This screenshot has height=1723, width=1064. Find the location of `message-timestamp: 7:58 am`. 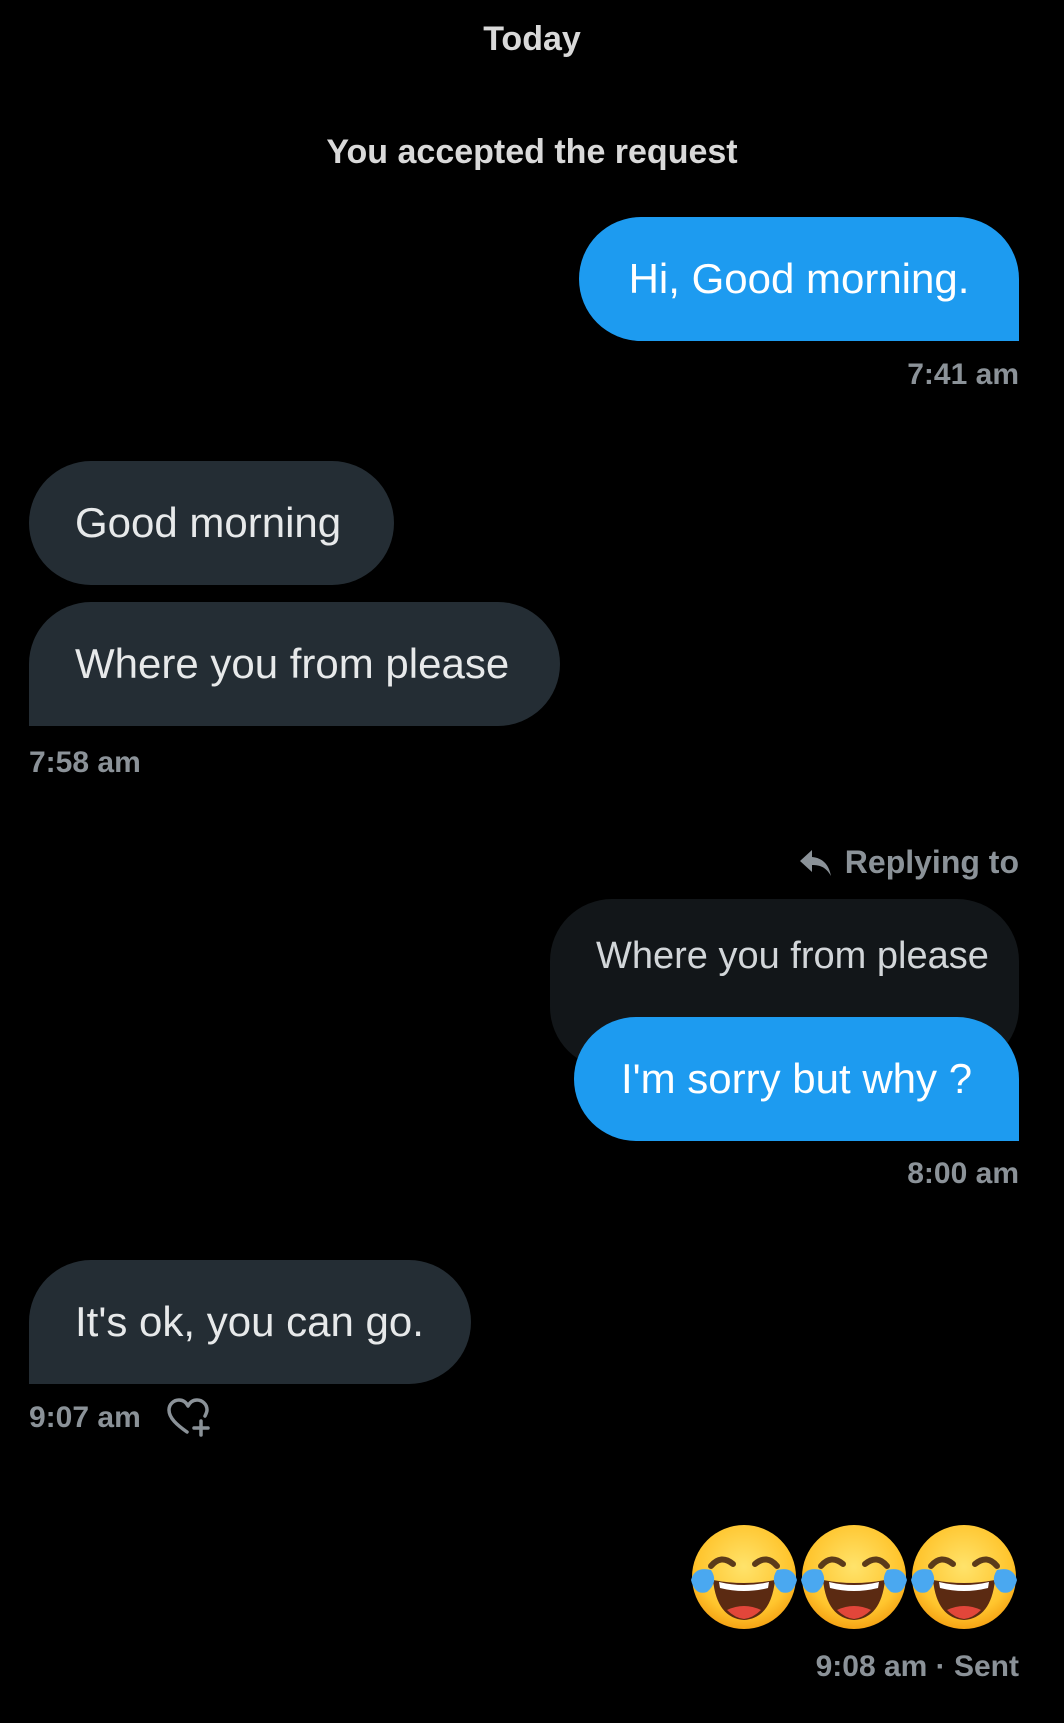

message-timestamp: 7:58 am is located at coordinates (85, 762).